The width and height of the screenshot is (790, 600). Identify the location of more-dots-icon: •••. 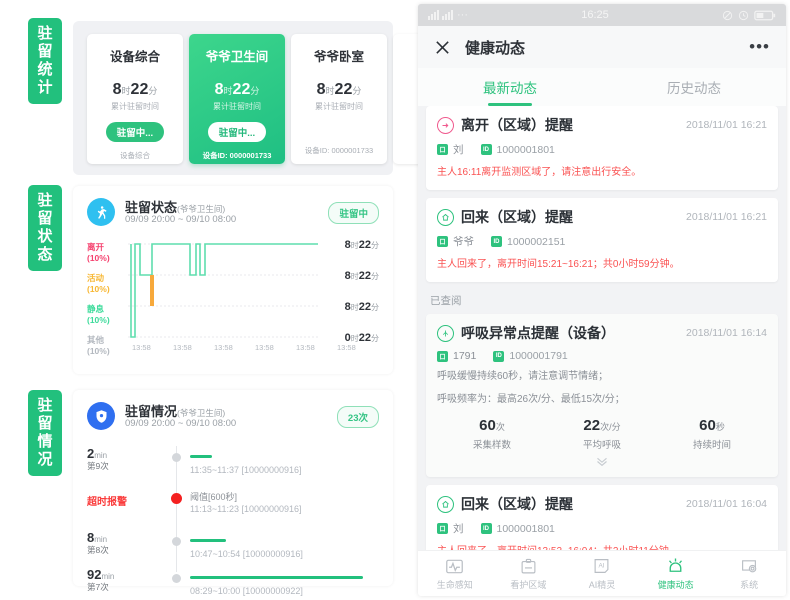
(759, 47).